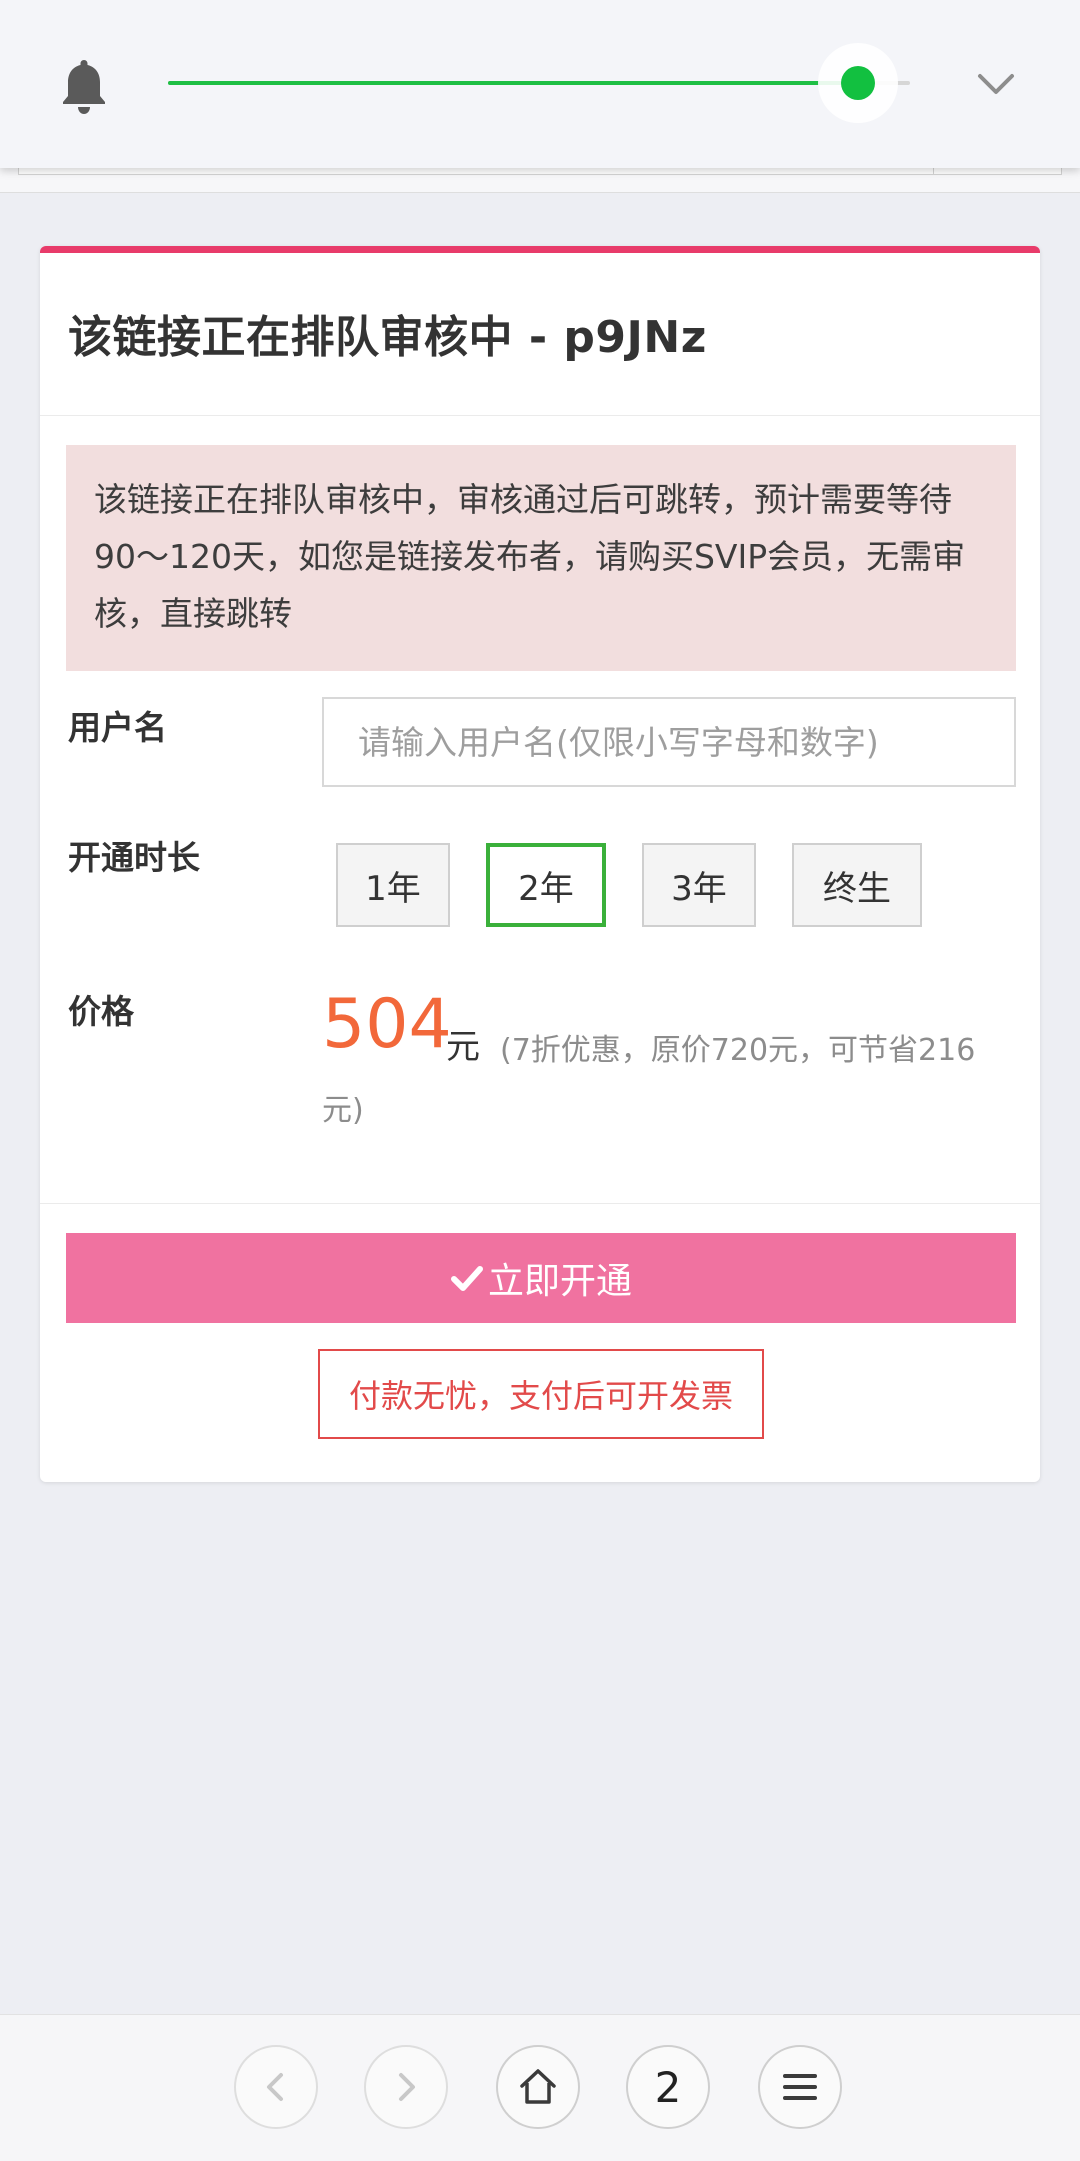  I want to click on back-button, so click(276, 2087).